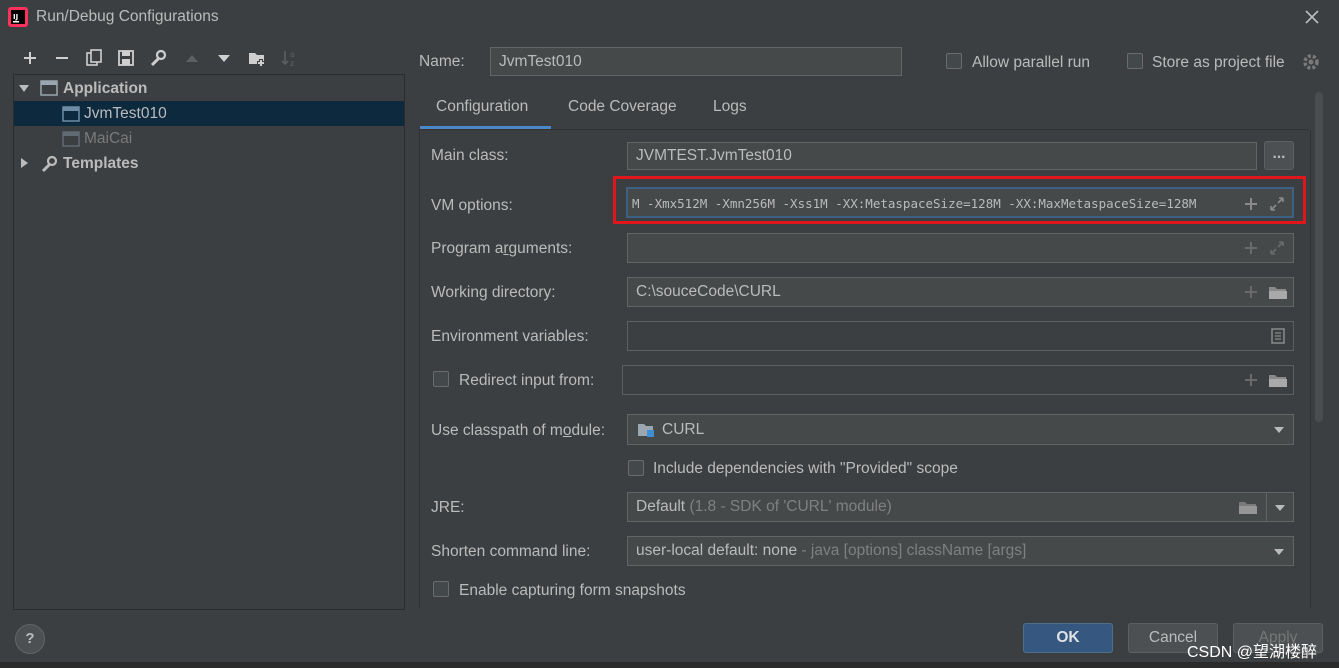 This screenshot has height=668, width=1339. Describe the element at coordinates (510, 336) in the screenshot. I see `environment-variables-label: Environment variables:` at that location.